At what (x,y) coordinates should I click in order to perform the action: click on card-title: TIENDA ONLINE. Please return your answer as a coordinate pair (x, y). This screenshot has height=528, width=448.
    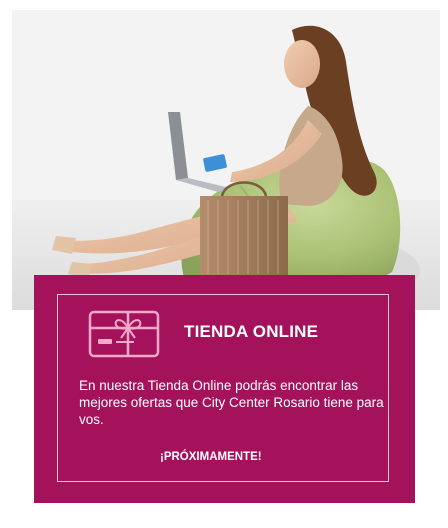
    Looking at the image, I should click on (251, 331).